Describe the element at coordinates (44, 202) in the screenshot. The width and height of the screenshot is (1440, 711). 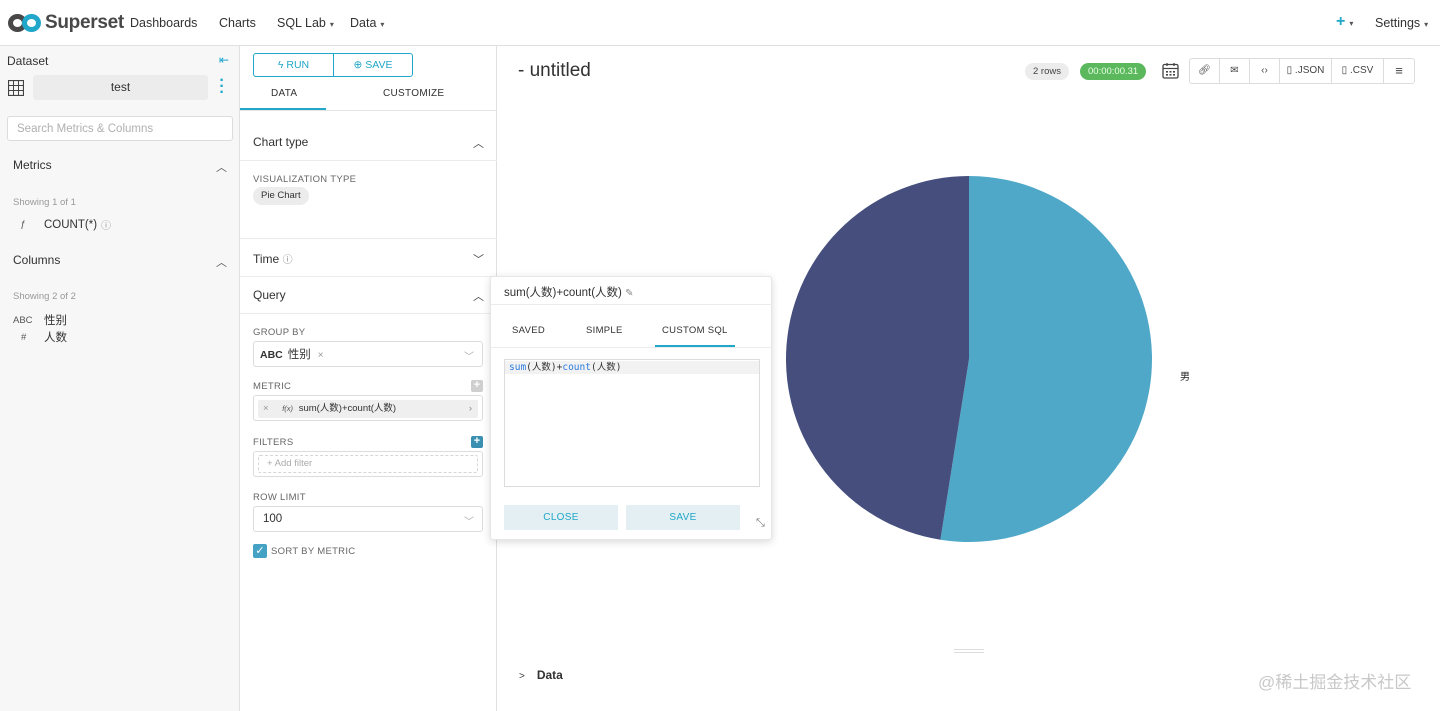
I see `metrics-showing-count: Showing 1 of 1` at that location.